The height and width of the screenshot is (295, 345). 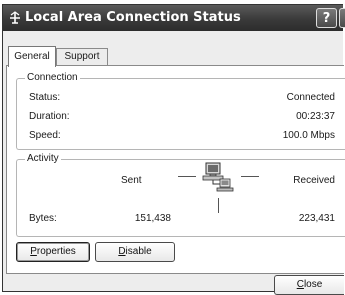 What do you see at coordinates (82, 56) in the screenshot?
I see `tab-support: Support` at bounding box center [82, 56].